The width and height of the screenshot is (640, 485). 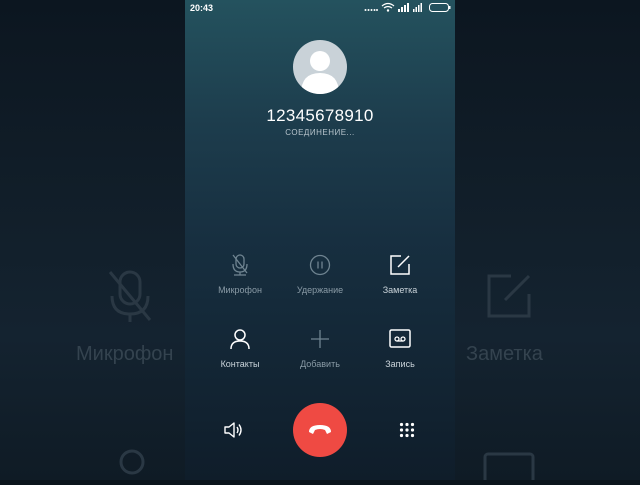 I want to click on dialpad-icon, so click(x=407, y=430).